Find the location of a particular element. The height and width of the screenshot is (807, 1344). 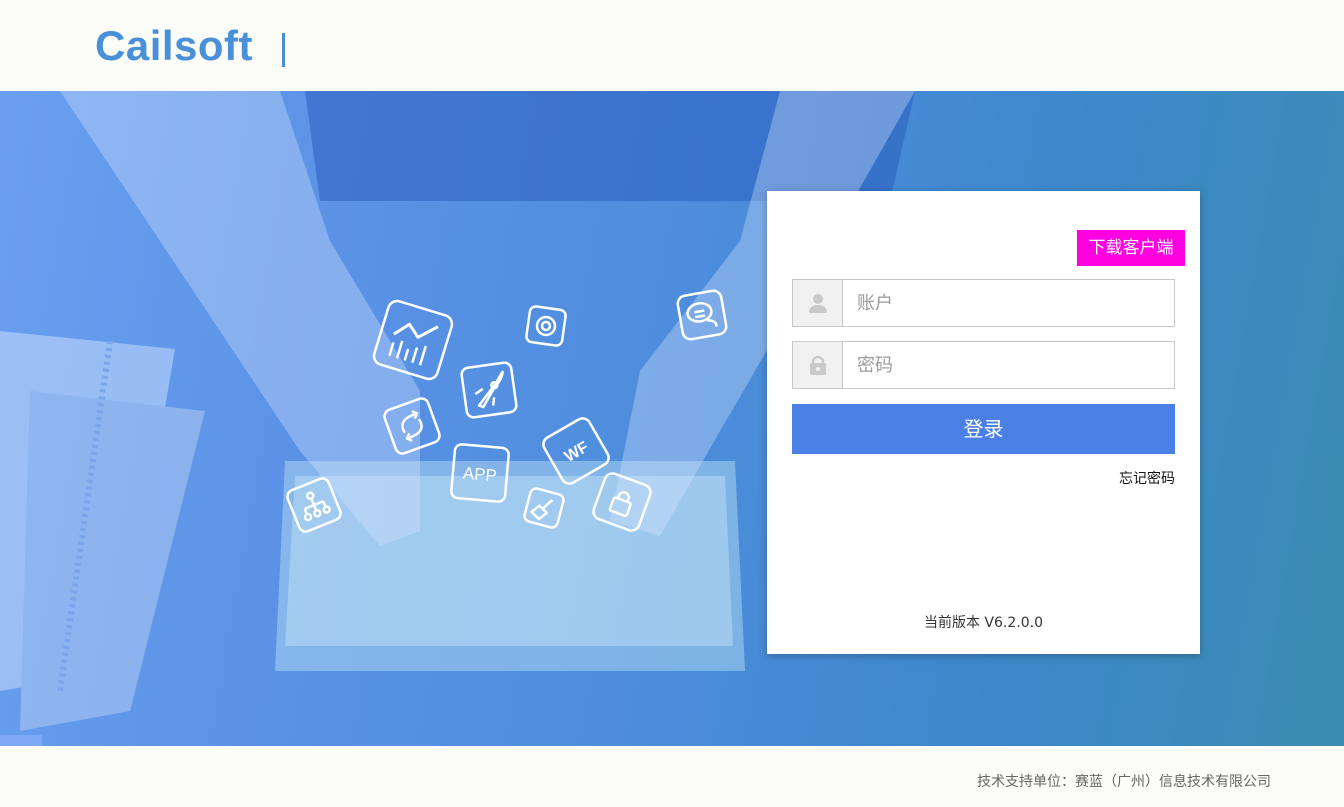

account-input is located at coordinates (1008, 303).